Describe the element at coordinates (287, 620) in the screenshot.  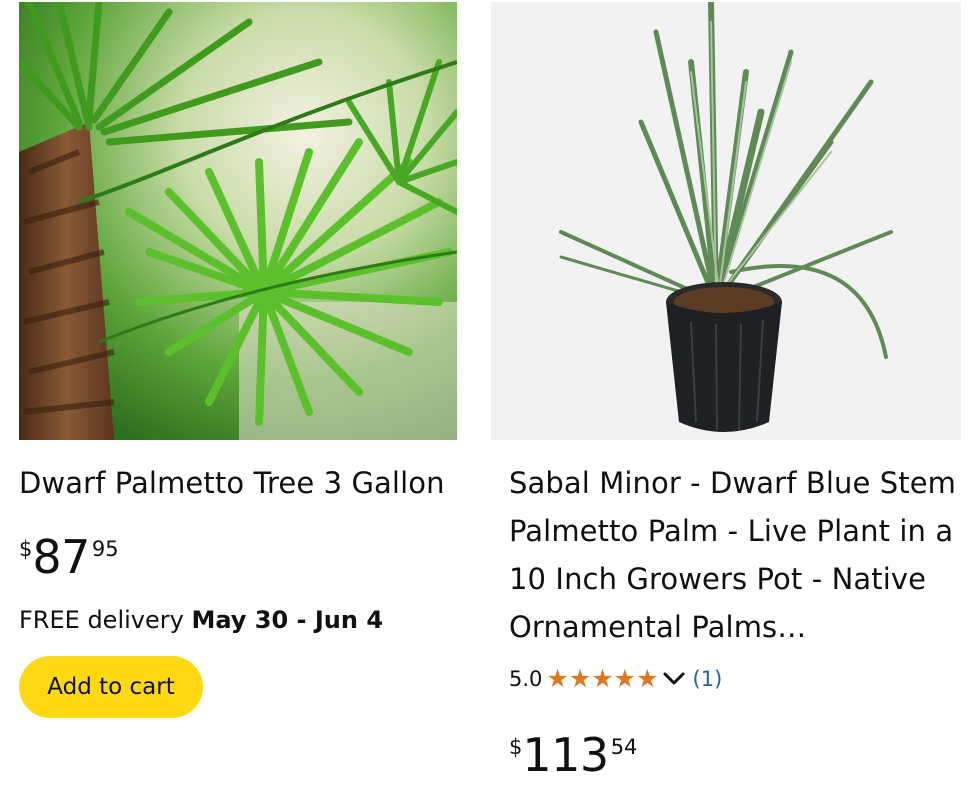
I see `delivery-dates: May 30 - Jun 4` at that location.